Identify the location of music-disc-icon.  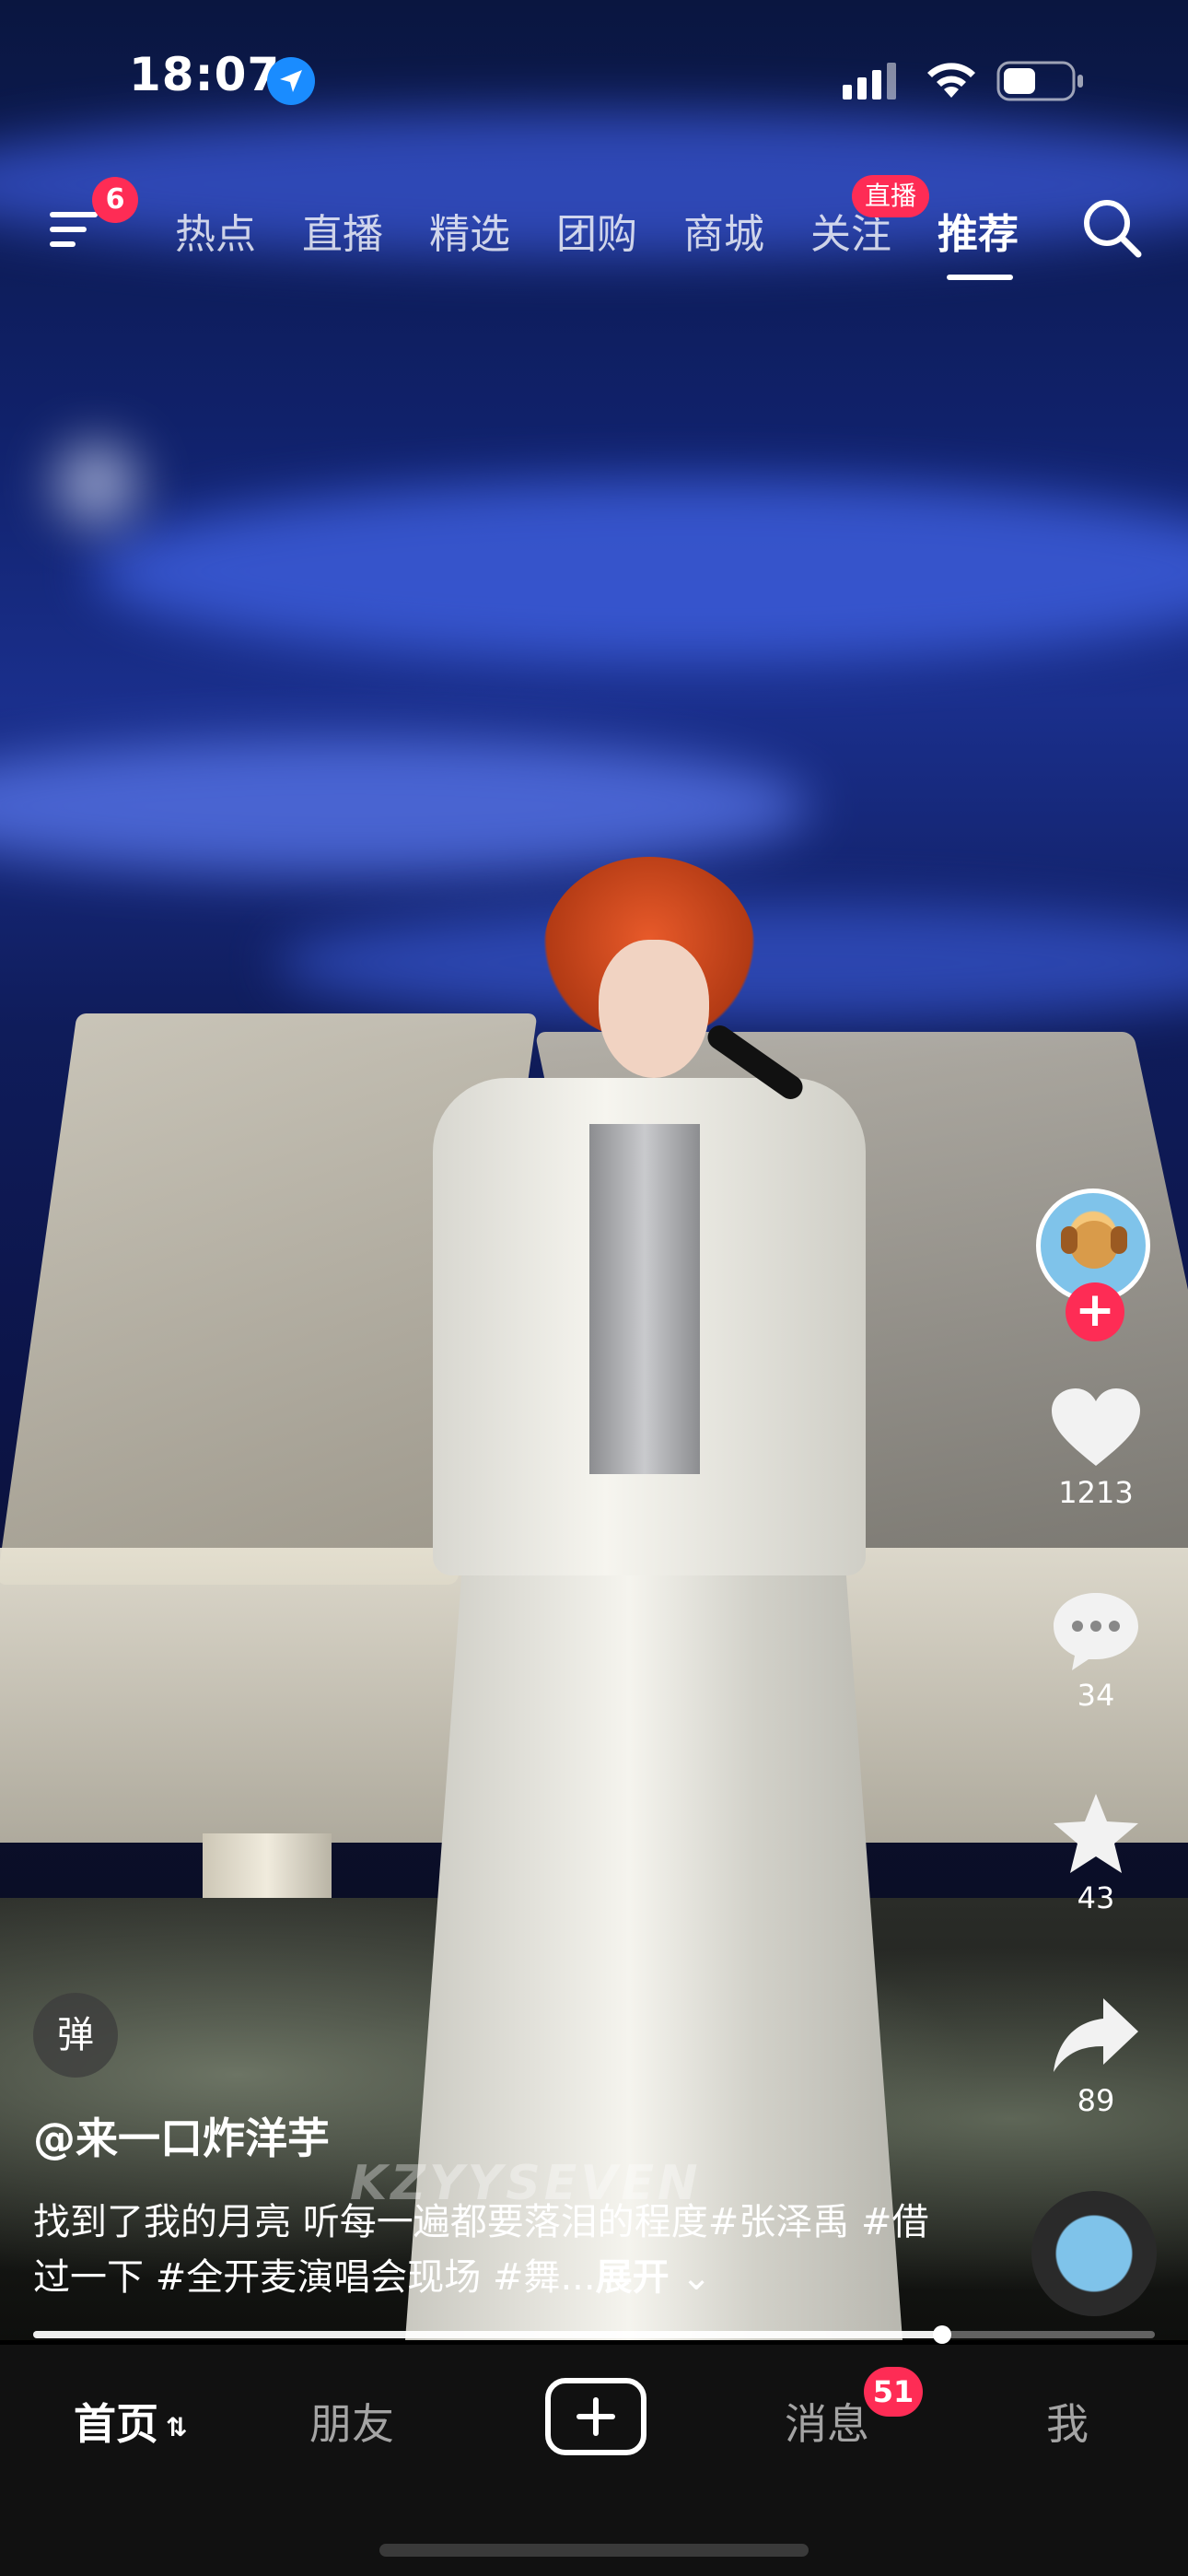
(1094, 2253).